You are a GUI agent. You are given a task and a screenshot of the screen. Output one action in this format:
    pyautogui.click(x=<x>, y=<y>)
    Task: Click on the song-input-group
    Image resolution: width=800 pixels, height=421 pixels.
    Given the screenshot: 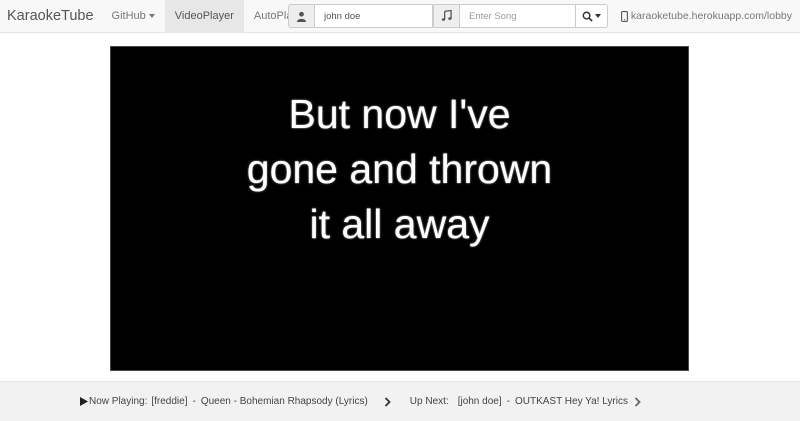 What is the action you would take?
    pyautogui.click(x=520, y=16)
    